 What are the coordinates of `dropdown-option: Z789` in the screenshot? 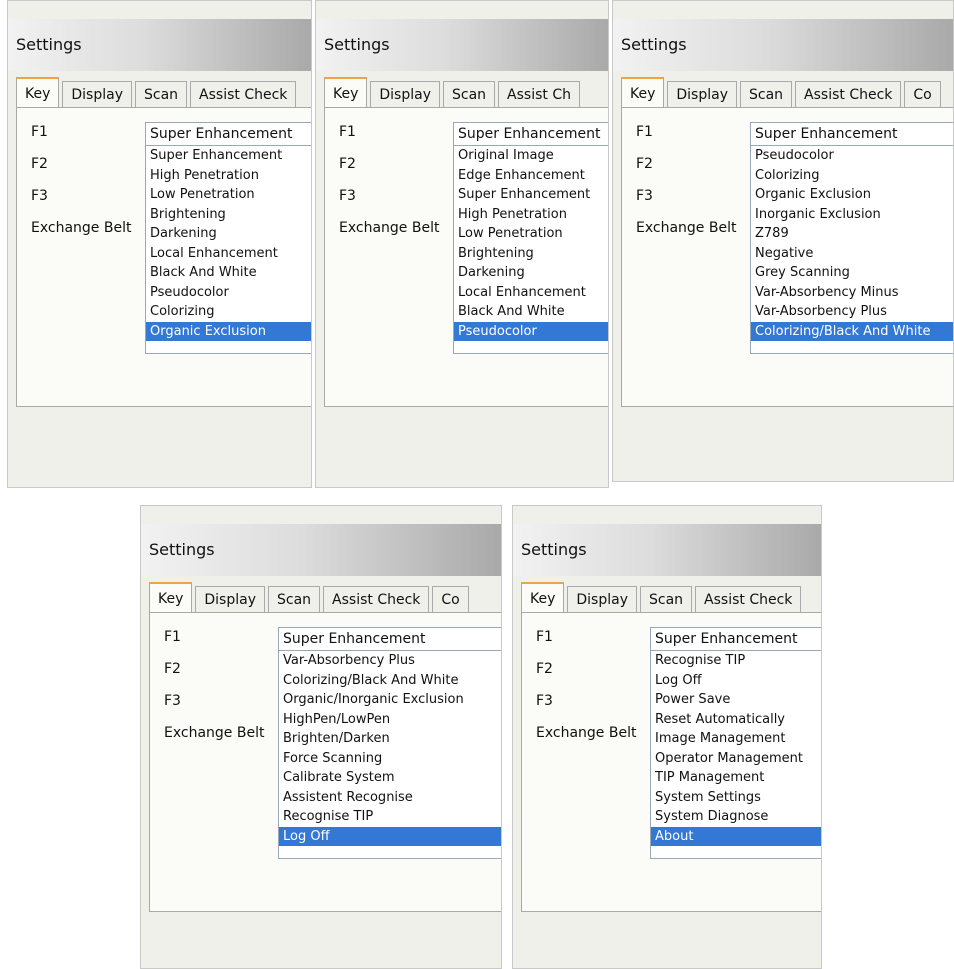 It's located at (852, 234).